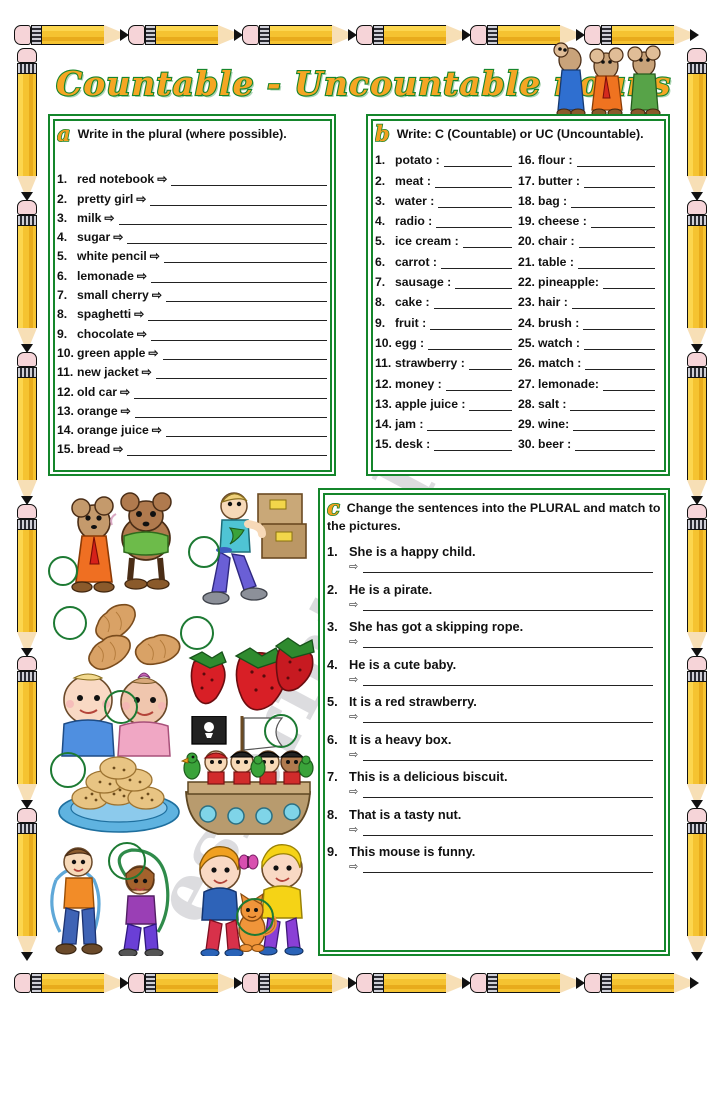 Image resolution: width=724 pixels, height=1095 pixels. What do you see at coordinates (119, 546) in the screenshot?
I see `picture-mice: two funny mice` at bounding box center [119, 546].